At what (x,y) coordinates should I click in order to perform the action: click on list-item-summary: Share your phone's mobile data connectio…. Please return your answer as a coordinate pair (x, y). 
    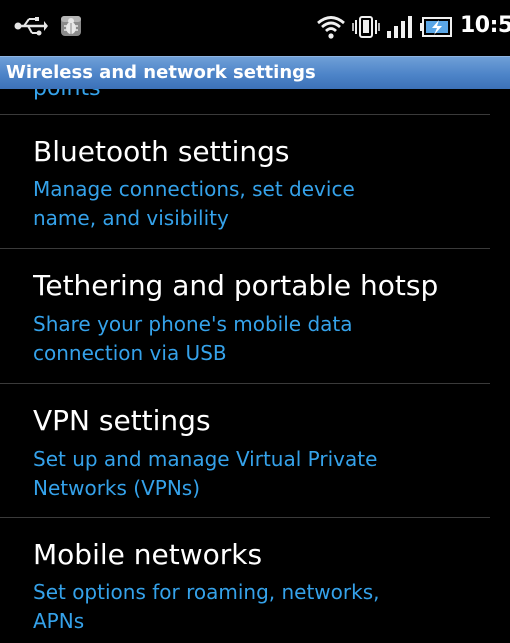
    Looking at the image, I should click on (253, 339).